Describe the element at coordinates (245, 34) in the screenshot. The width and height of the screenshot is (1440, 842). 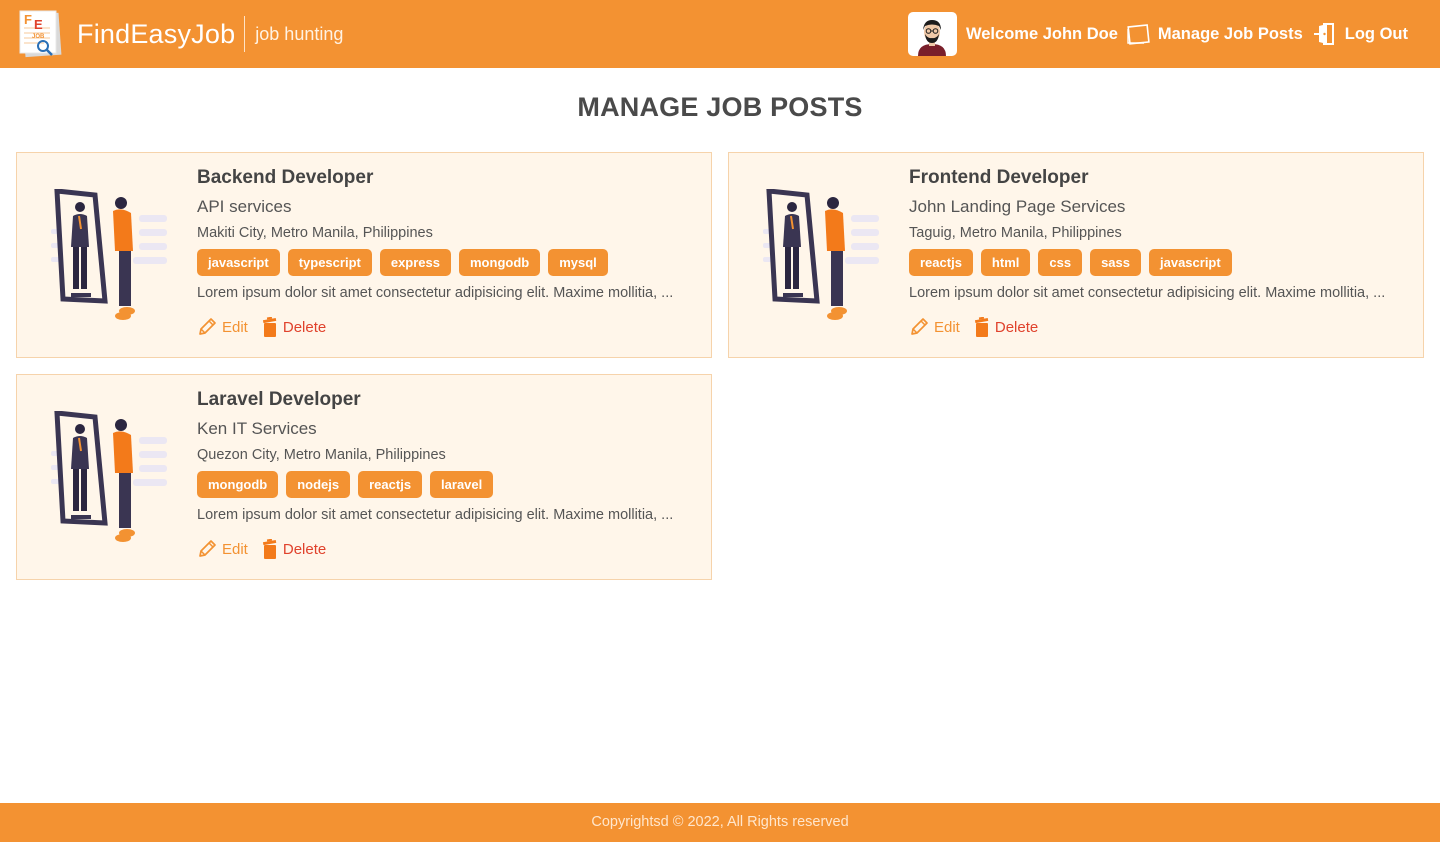
I see `brand-divider` at that location.